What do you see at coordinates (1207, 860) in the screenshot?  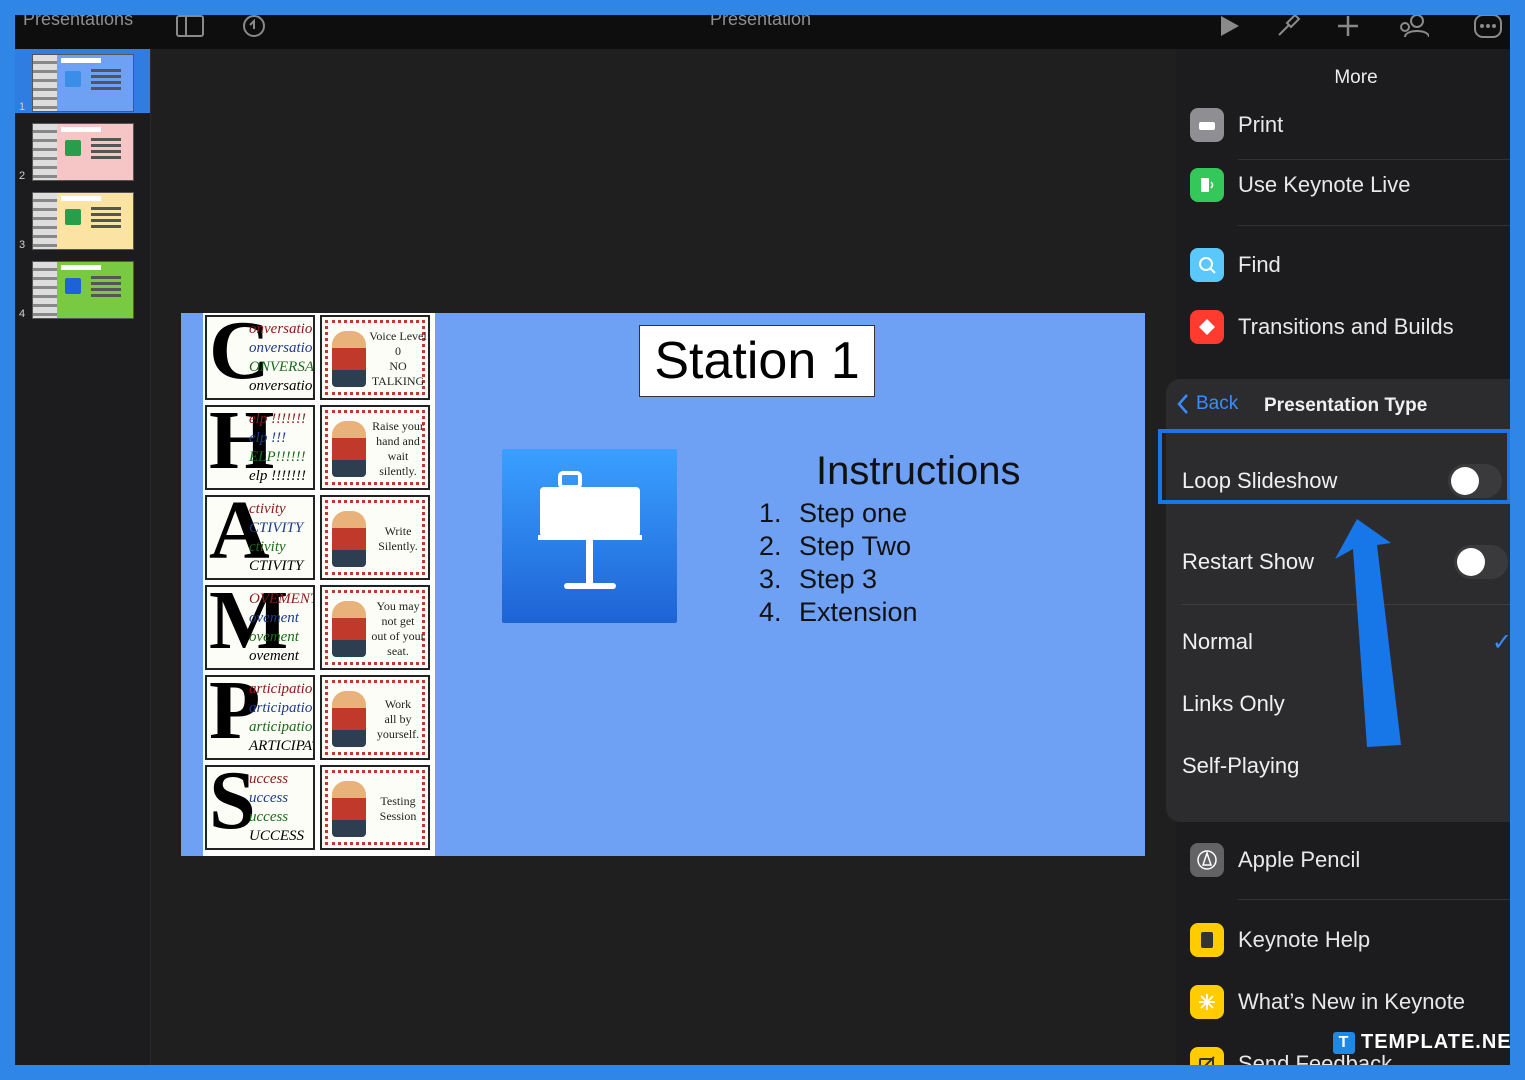 I see `apple-pencil-icon` at bounding box center [1207, 860].